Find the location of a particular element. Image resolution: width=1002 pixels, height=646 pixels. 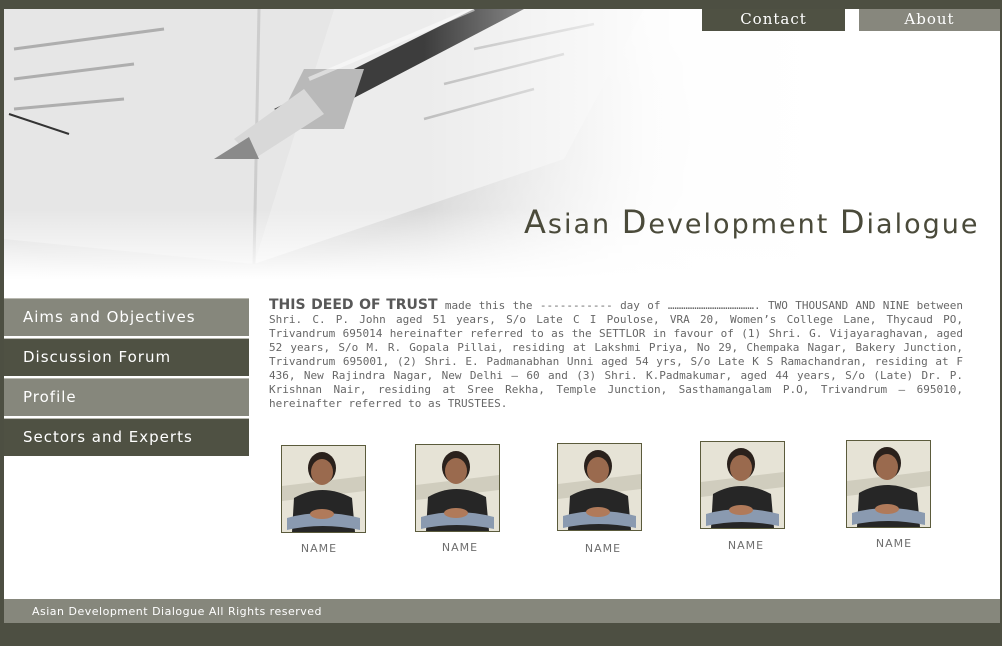

nav-contact-button: Contact is located at coordinates (773, 20).